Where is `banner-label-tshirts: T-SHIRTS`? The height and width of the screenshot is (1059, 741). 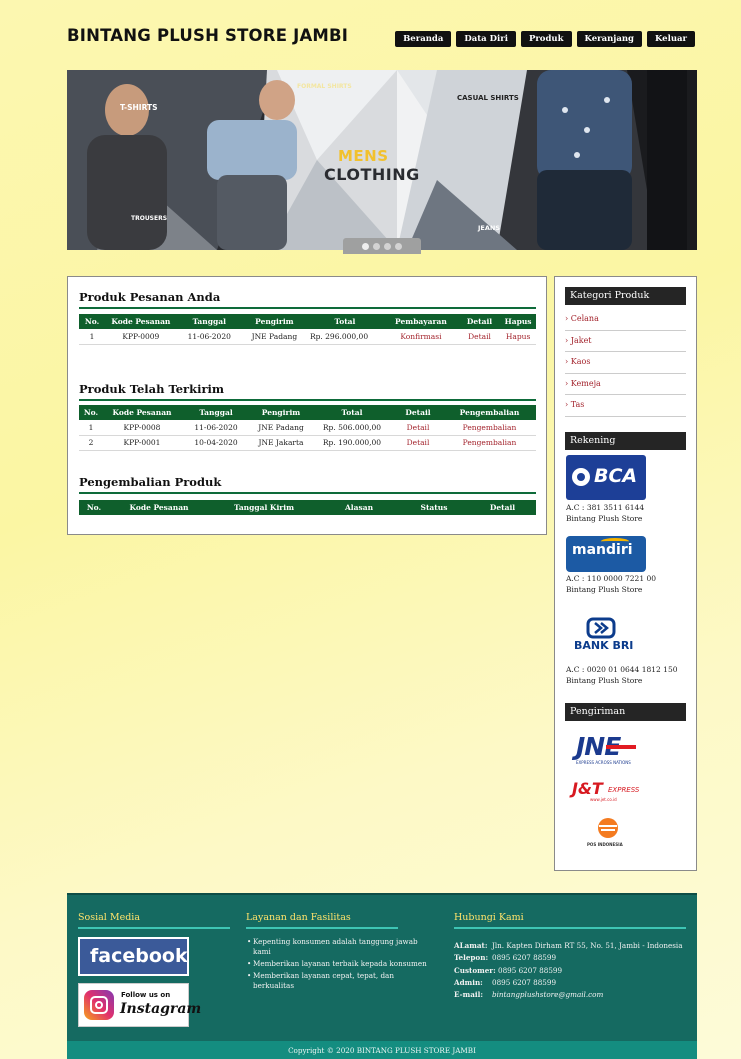 banner-label-tshirts: T-SHIRTS is located at coordinates (139, 107).